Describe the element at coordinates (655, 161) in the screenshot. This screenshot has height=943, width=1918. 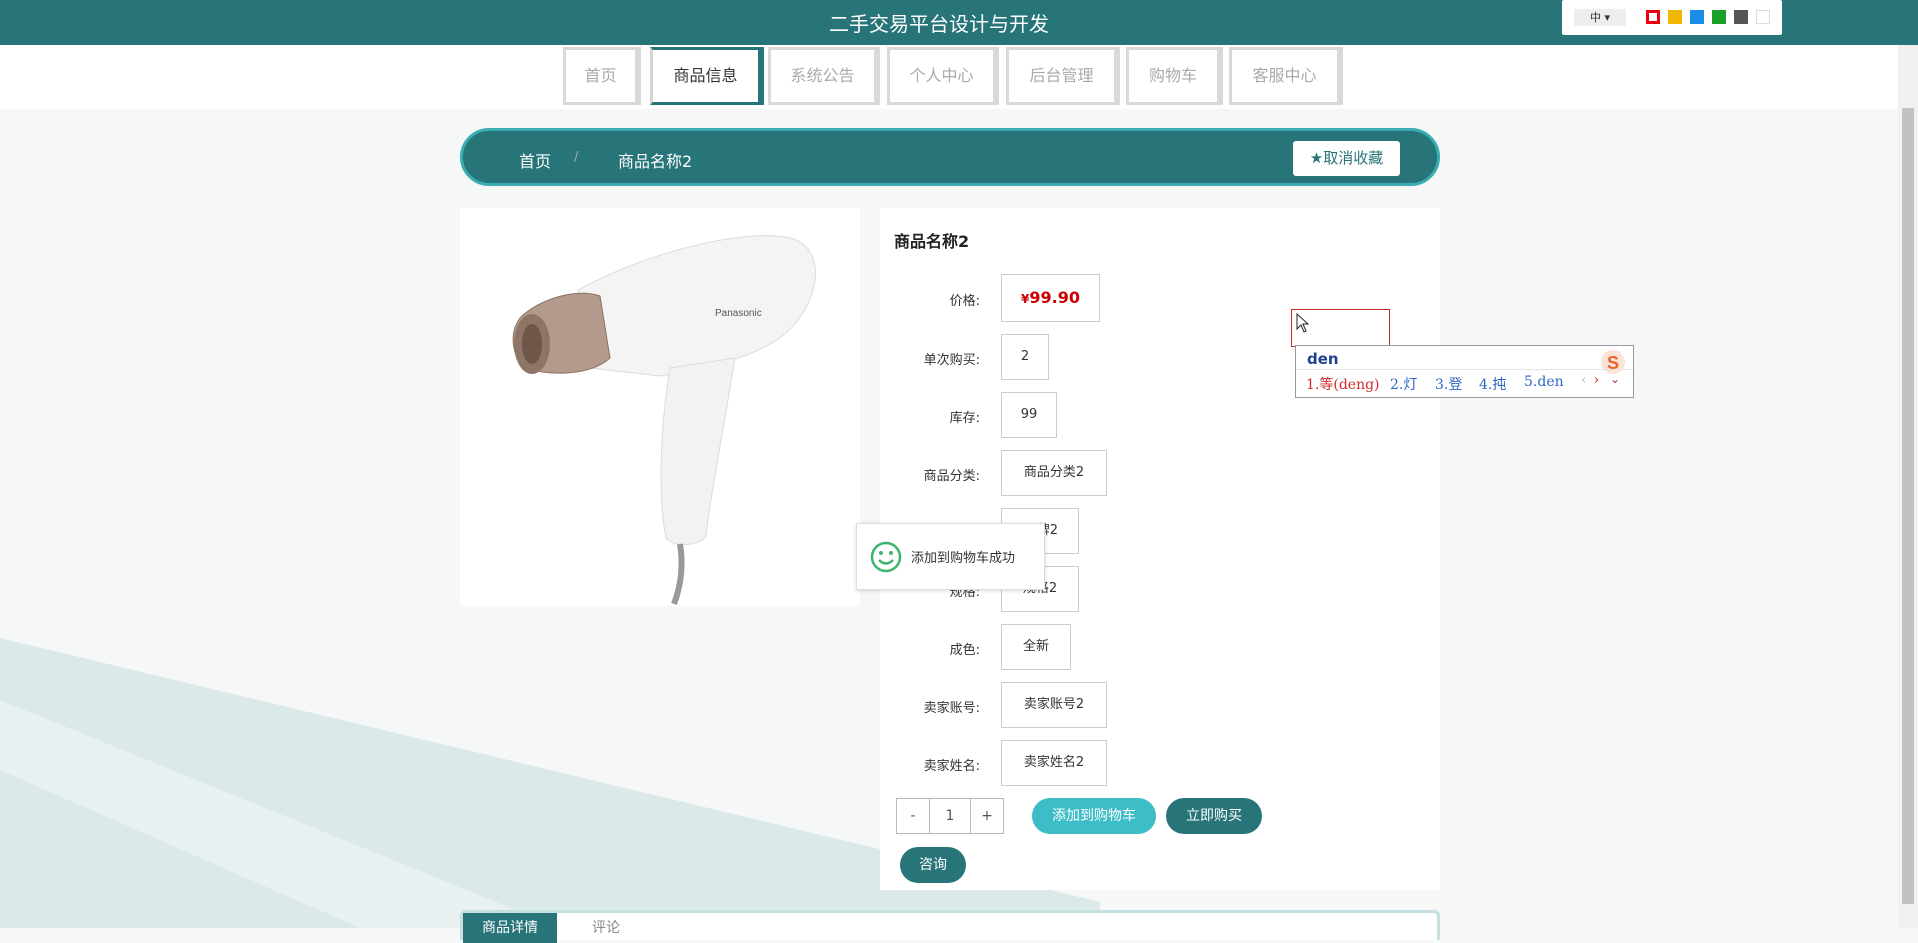
I see `breadcrumb-current: 商品名称2` at that location.